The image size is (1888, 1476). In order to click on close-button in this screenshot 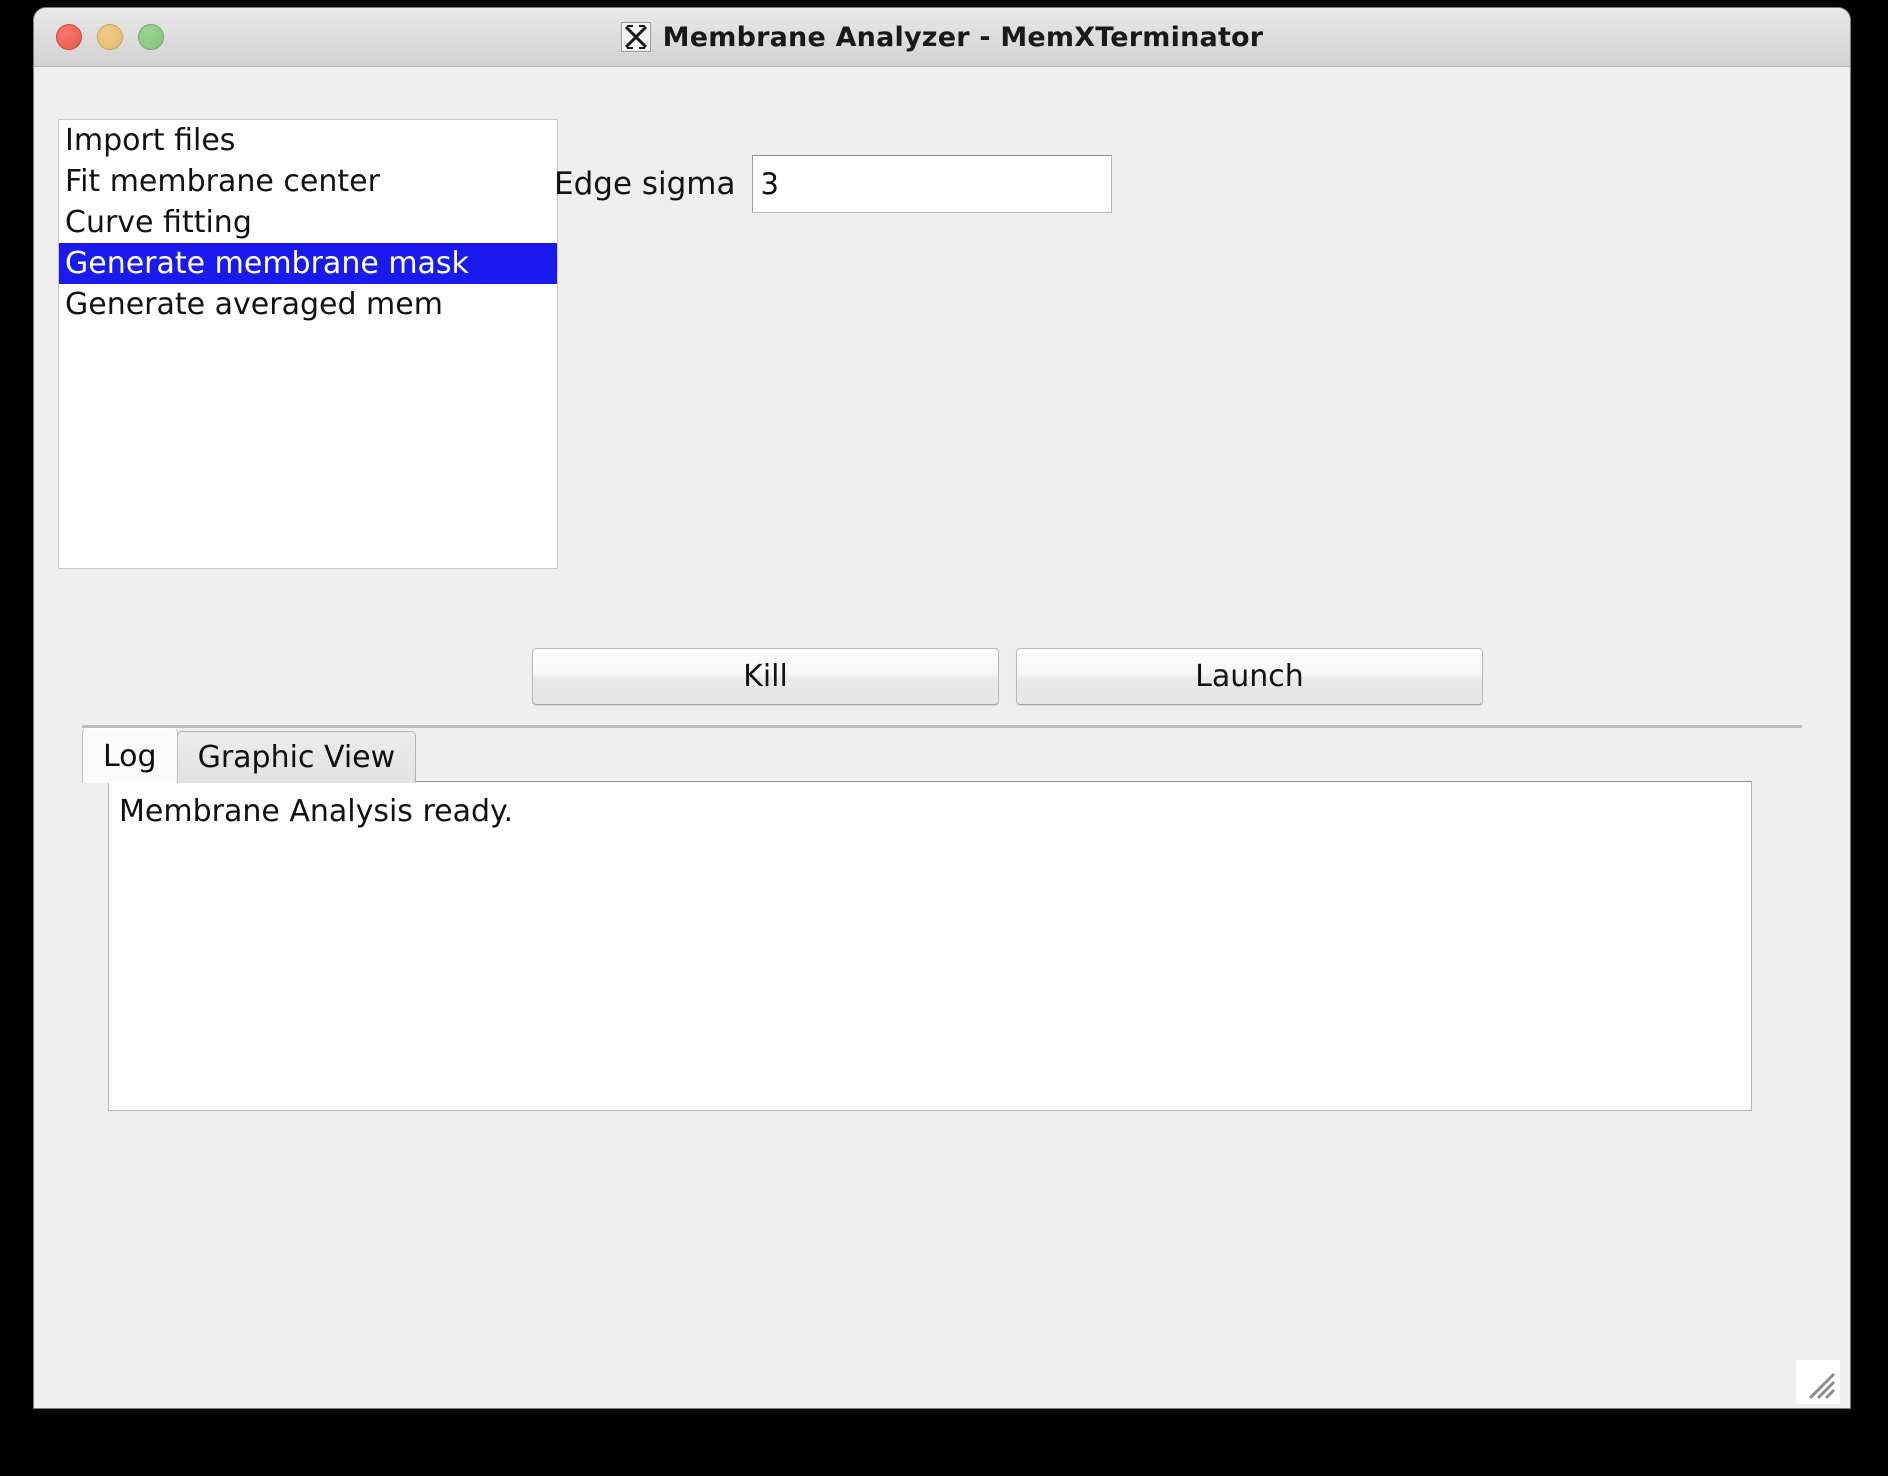, I will do `click(69, 37)`.